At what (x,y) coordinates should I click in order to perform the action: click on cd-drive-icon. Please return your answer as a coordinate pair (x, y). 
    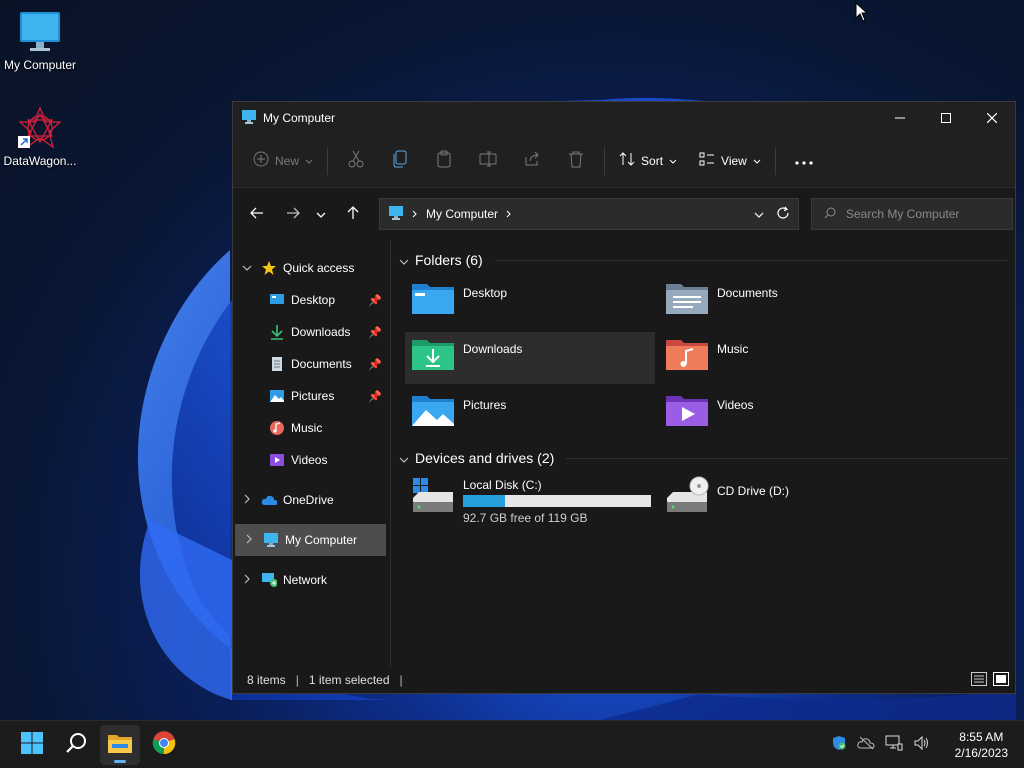
    Looking at the image, I should click on (687, 496).